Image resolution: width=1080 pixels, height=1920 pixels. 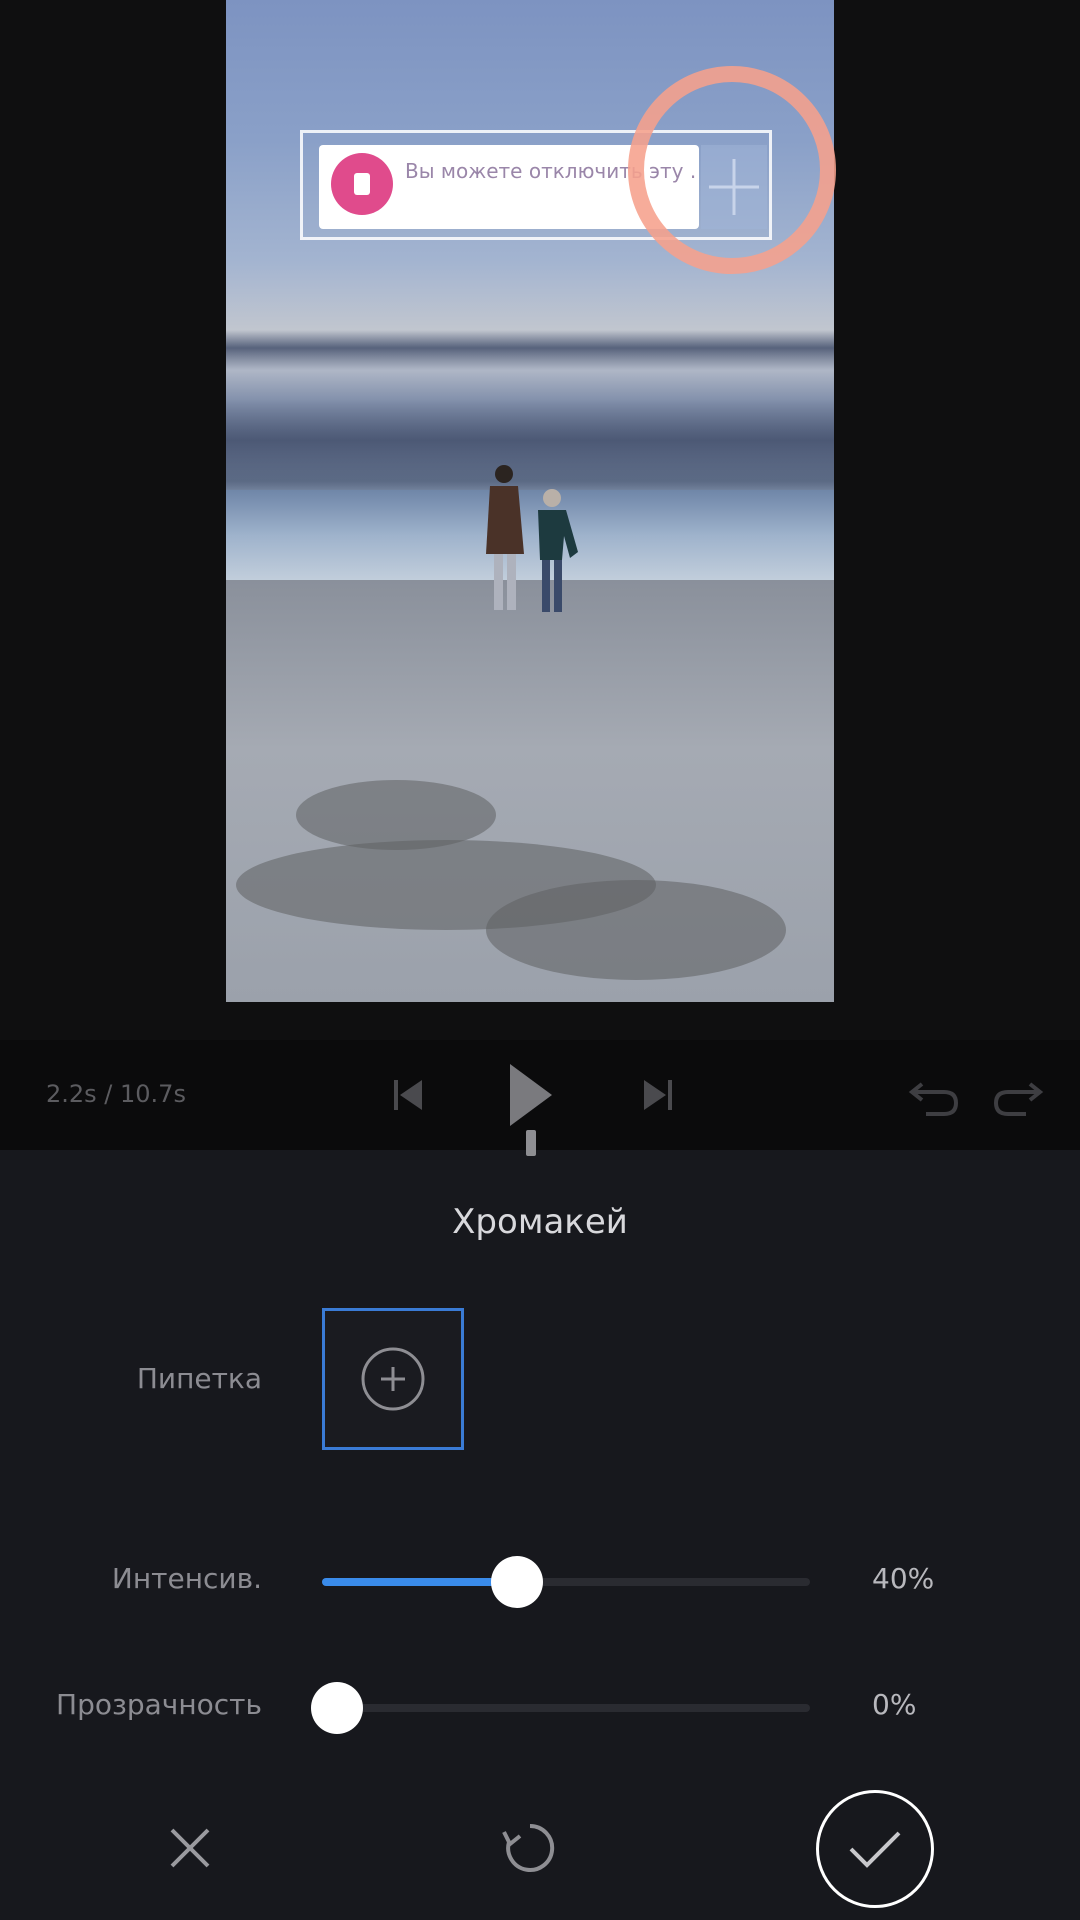 What do you see at coordinates (116, 1094) in the screenshot?
I see `time-label: 2.2s / 10.7s` at bounding box center [116, 1094].